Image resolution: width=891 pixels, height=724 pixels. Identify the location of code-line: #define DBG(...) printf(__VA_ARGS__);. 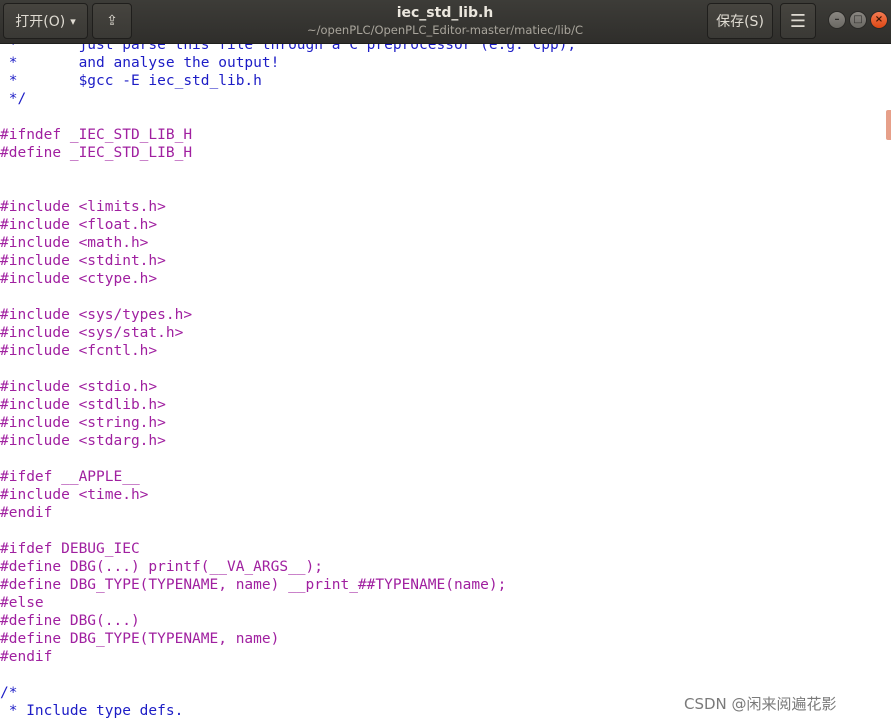
(162, 567).